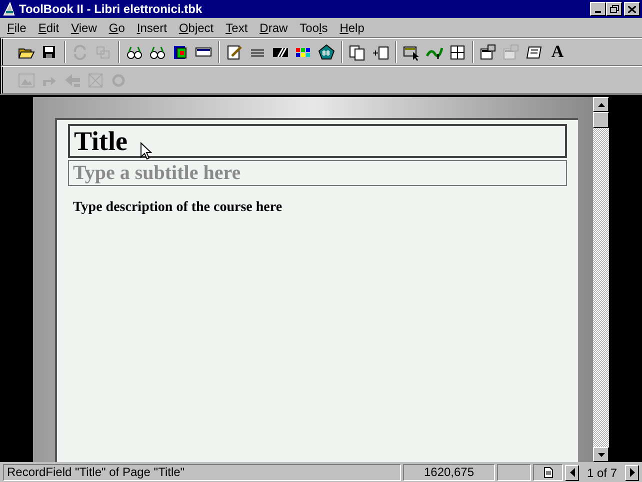  I want to click on cursor-coordinates: 1620,675, so click(449, 472).